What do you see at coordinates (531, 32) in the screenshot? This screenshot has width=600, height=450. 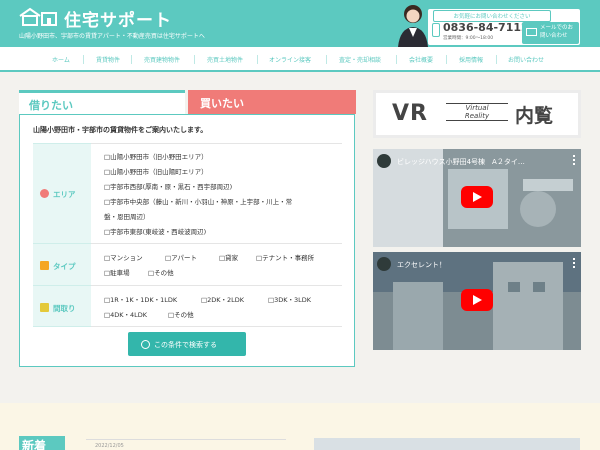 I see `mail-icon` at bounding box center [531, 32].